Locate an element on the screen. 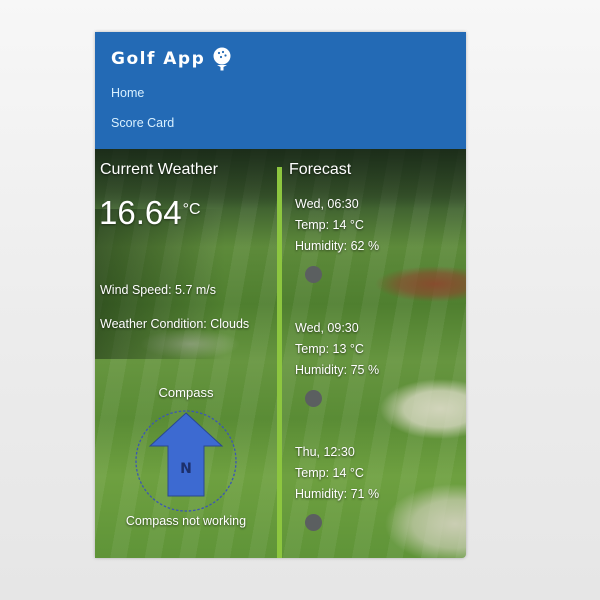  forecast-item: Wed, 06:30 Temp: 14 °C Humidity: 62 % is located at coordinates (375, 238).